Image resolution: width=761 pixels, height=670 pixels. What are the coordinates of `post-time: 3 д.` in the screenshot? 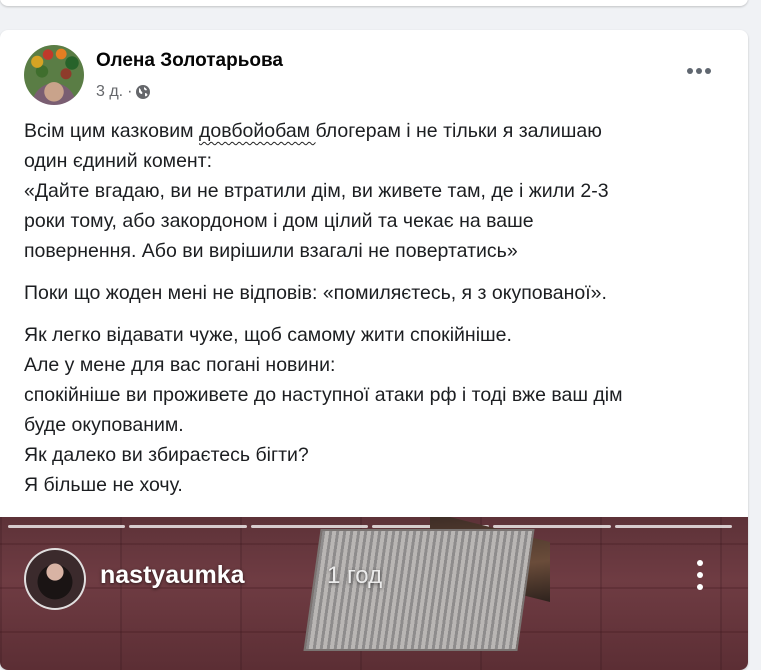 It's located at (109, 92).